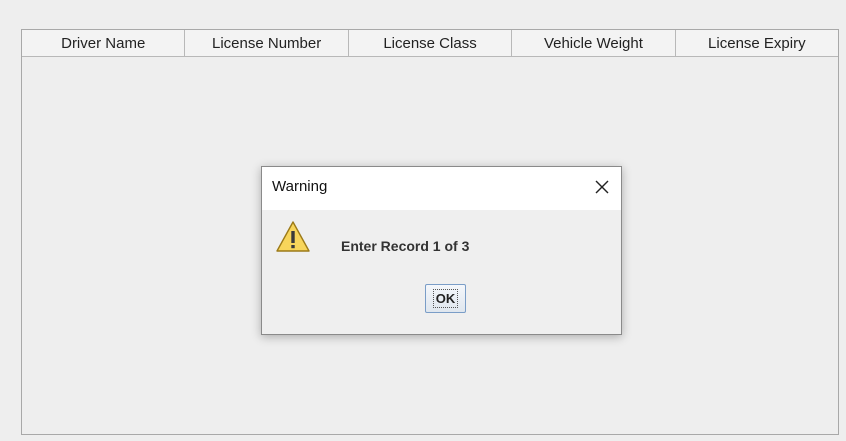 This screenshot has height=441, width=846. I want to click on column-header-license-class: License Class, so click(431, 43).